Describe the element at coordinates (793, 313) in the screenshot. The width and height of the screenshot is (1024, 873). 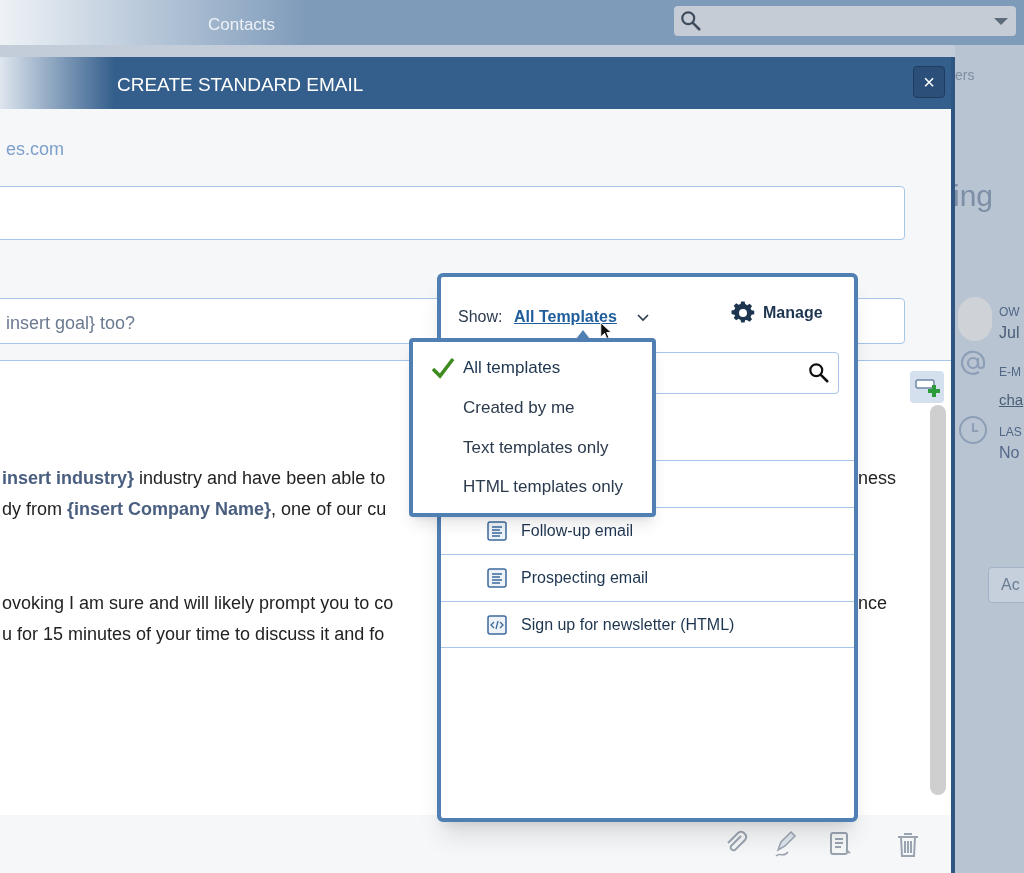
I see `manage-label: Manage` at that location.